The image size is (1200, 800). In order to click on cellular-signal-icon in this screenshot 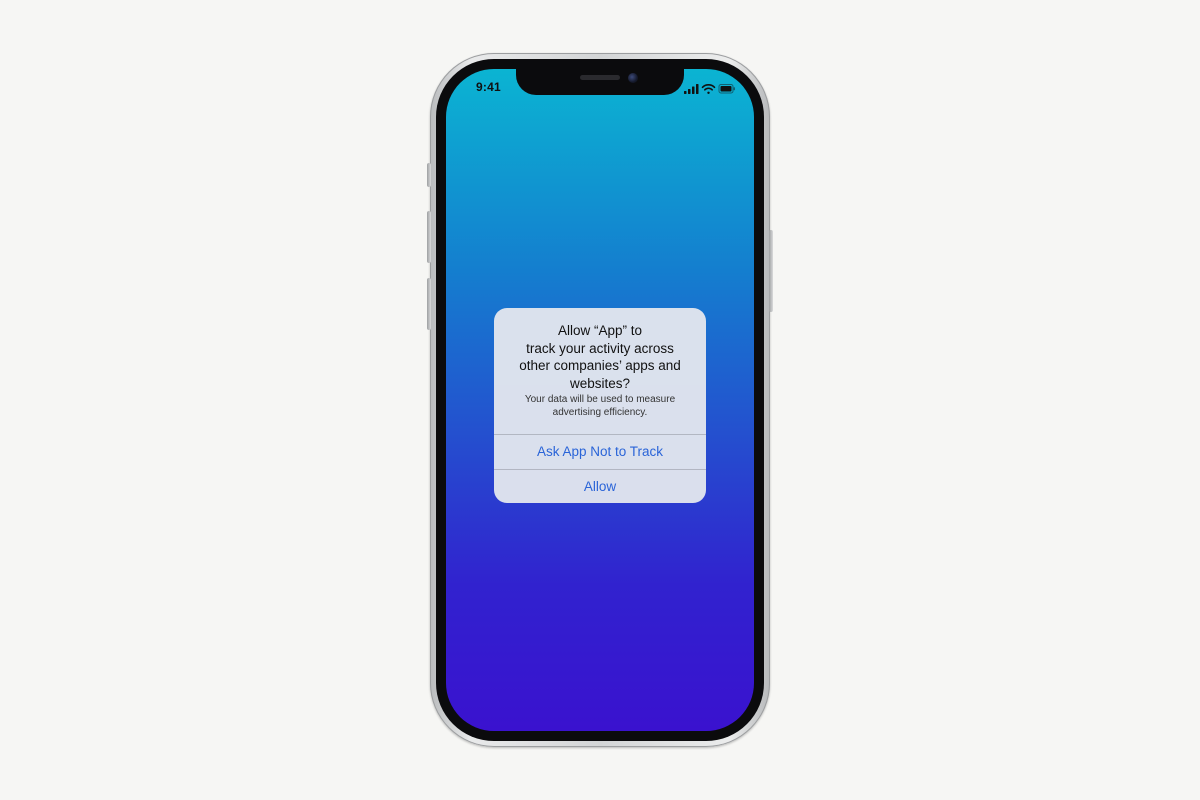, I will do `click(691, 89)`.